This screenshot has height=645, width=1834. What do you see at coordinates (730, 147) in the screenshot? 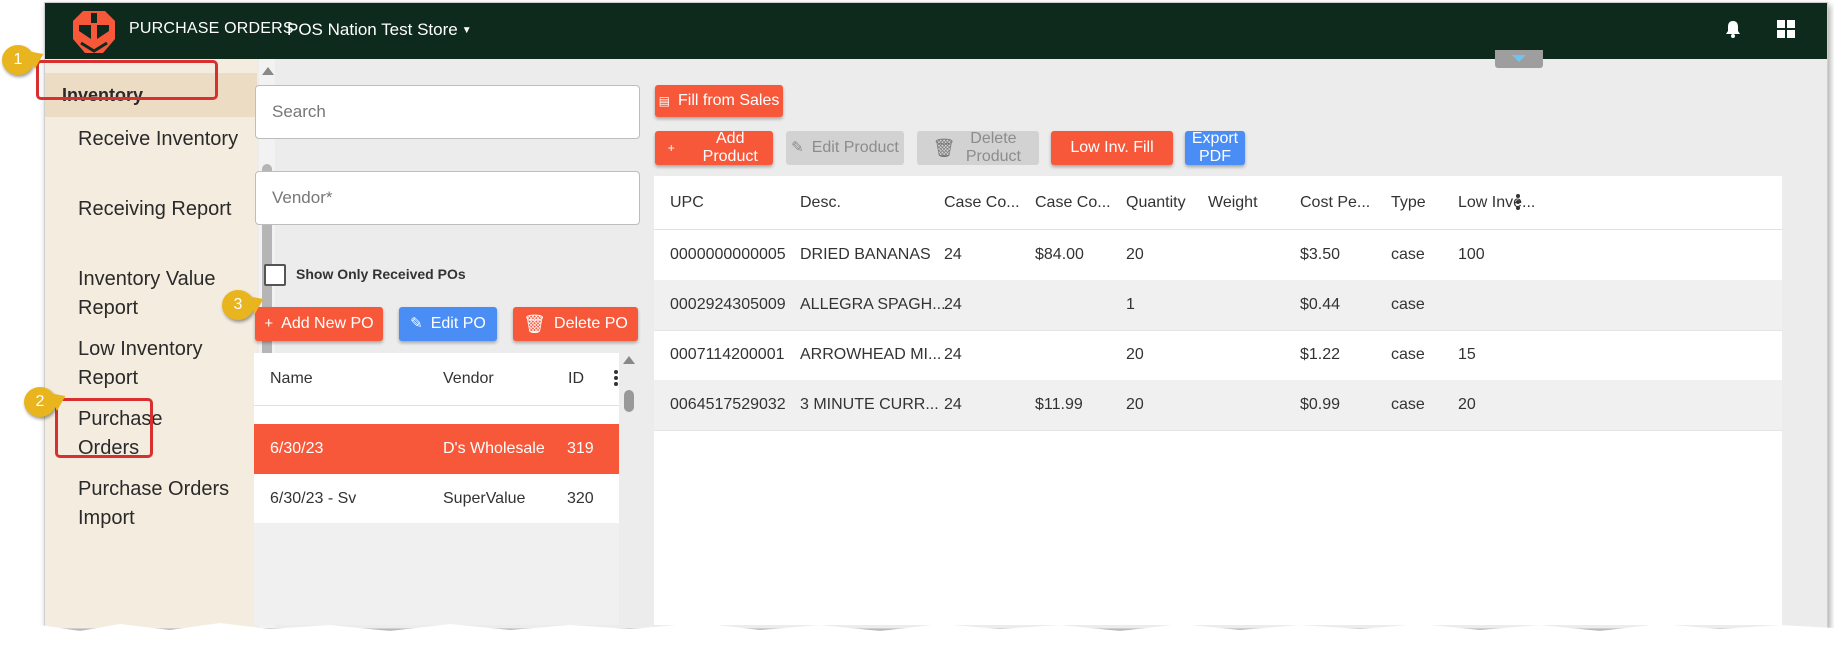
I see `add-product-label: Add Product` at bounding box center [730, 147].